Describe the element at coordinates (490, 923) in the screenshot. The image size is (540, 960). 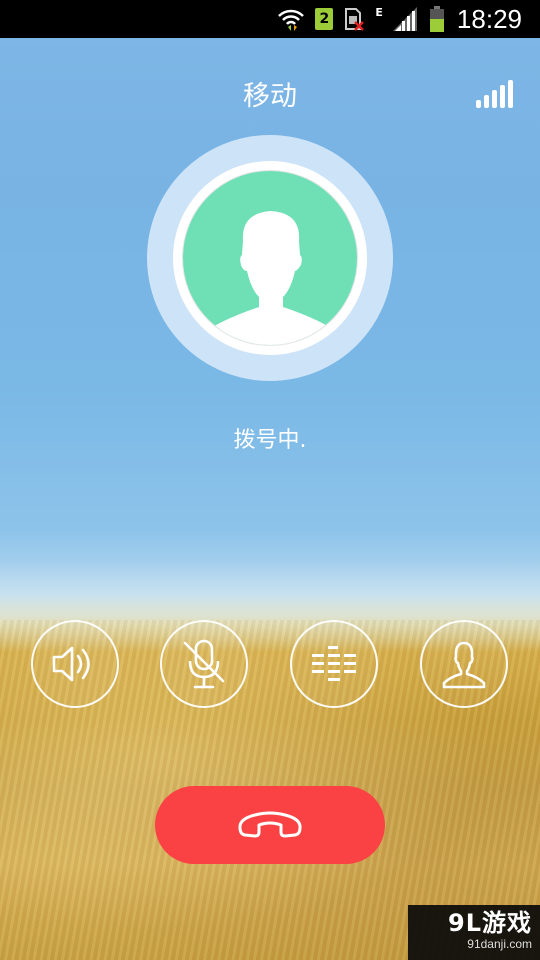
I see `watermark-logo: 9L游戏` at that location.